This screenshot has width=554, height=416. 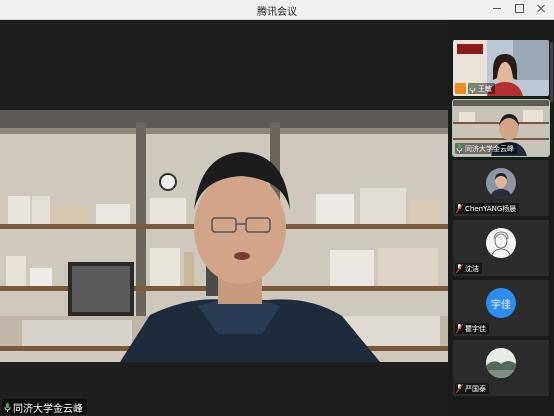 I want to click on participant-tile: 严国泰, so click(x=501, y=368).